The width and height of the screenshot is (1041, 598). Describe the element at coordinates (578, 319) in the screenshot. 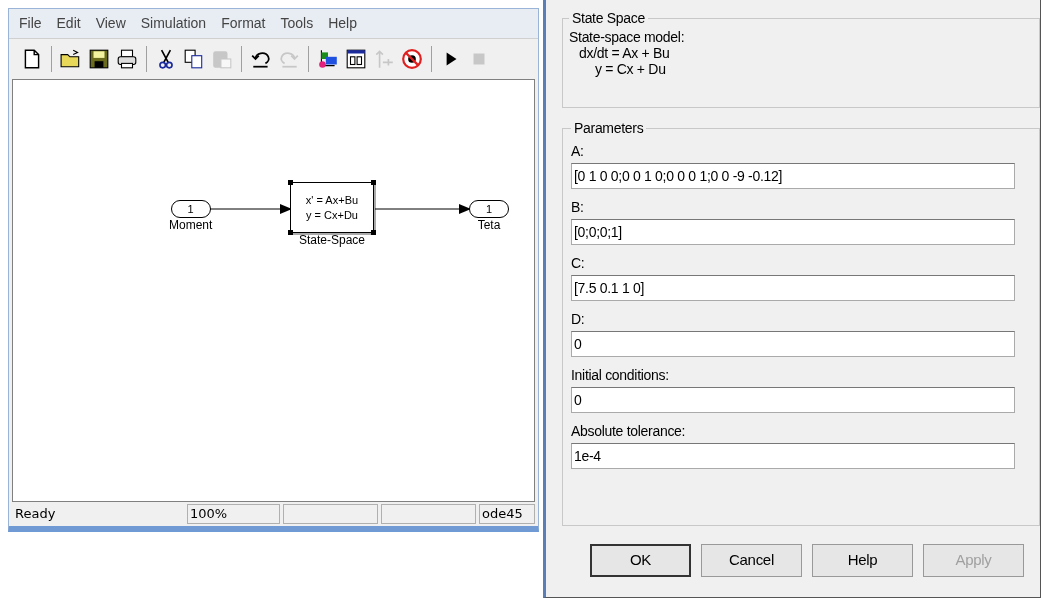

I see `parameter-label: D:` at that location.